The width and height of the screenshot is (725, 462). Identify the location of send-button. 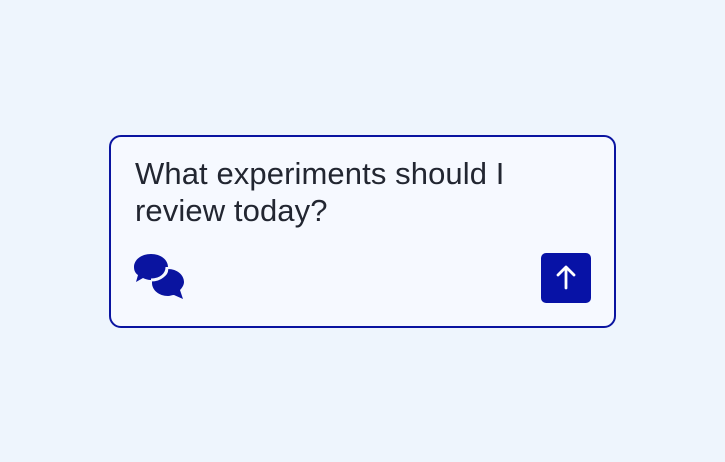
(566, 278).